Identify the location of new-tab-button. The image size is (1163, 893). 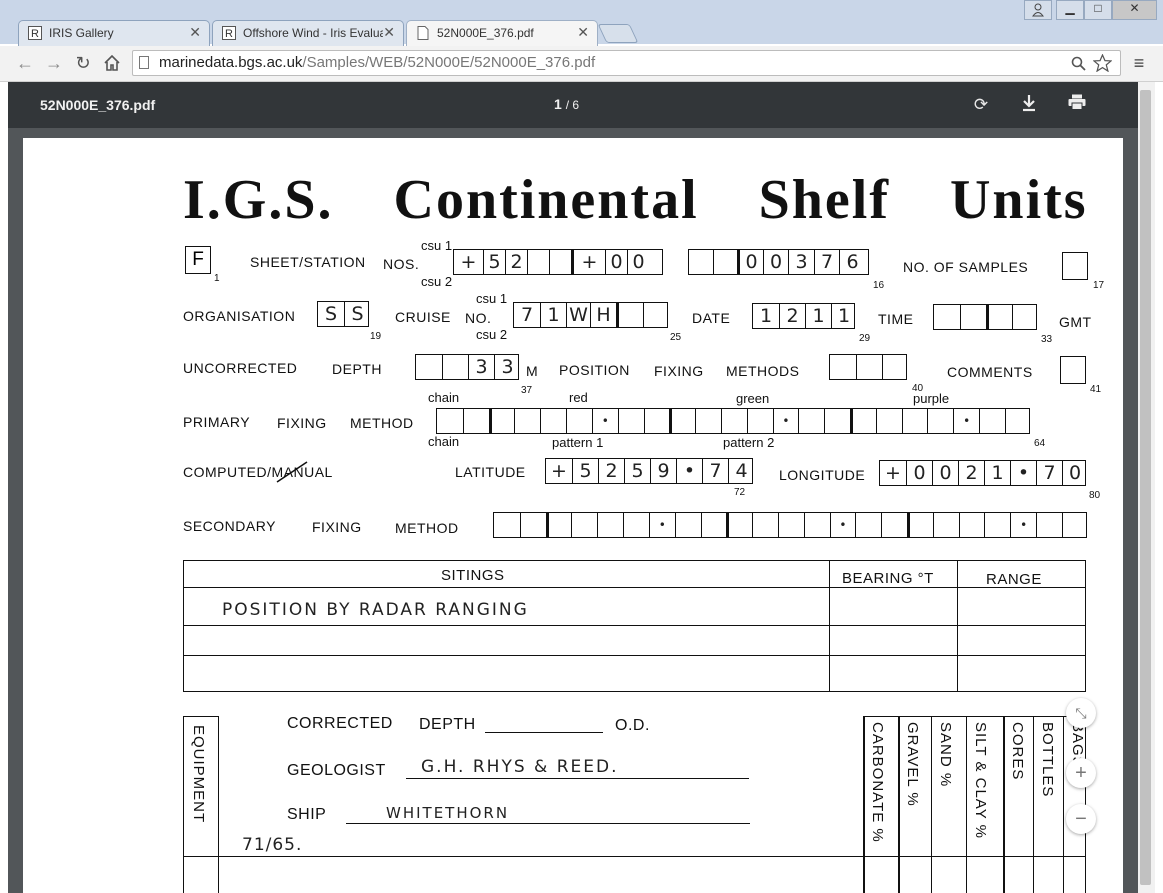
(618, 33).